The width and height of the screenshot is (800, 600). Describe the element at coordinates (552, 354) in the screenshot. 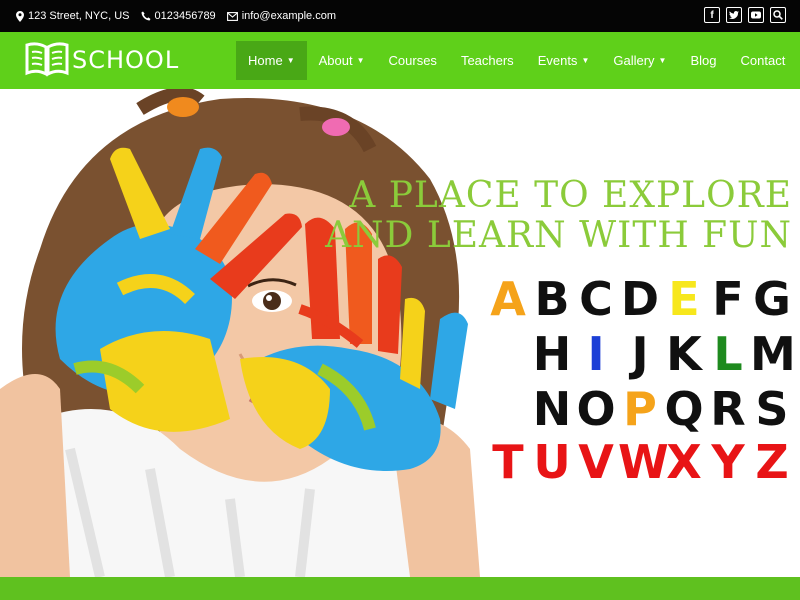

I see `alphabet-letter-h: H` at that location.